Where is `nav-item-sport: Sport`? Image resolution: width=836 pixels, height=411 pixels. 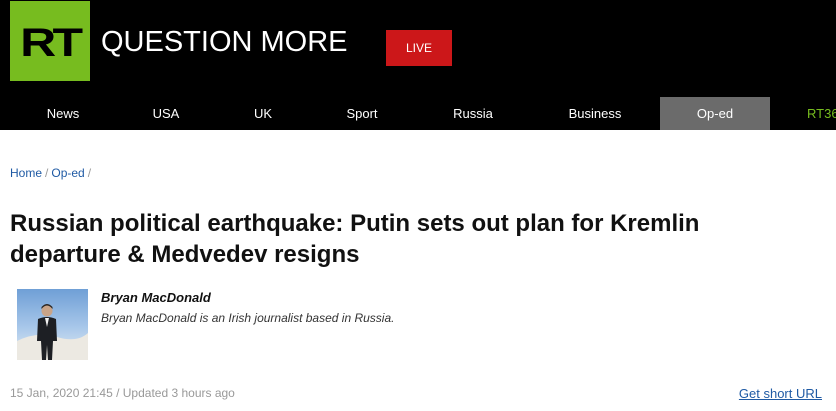 nav-item-sport: Sport is located at coordinates (362, 113).